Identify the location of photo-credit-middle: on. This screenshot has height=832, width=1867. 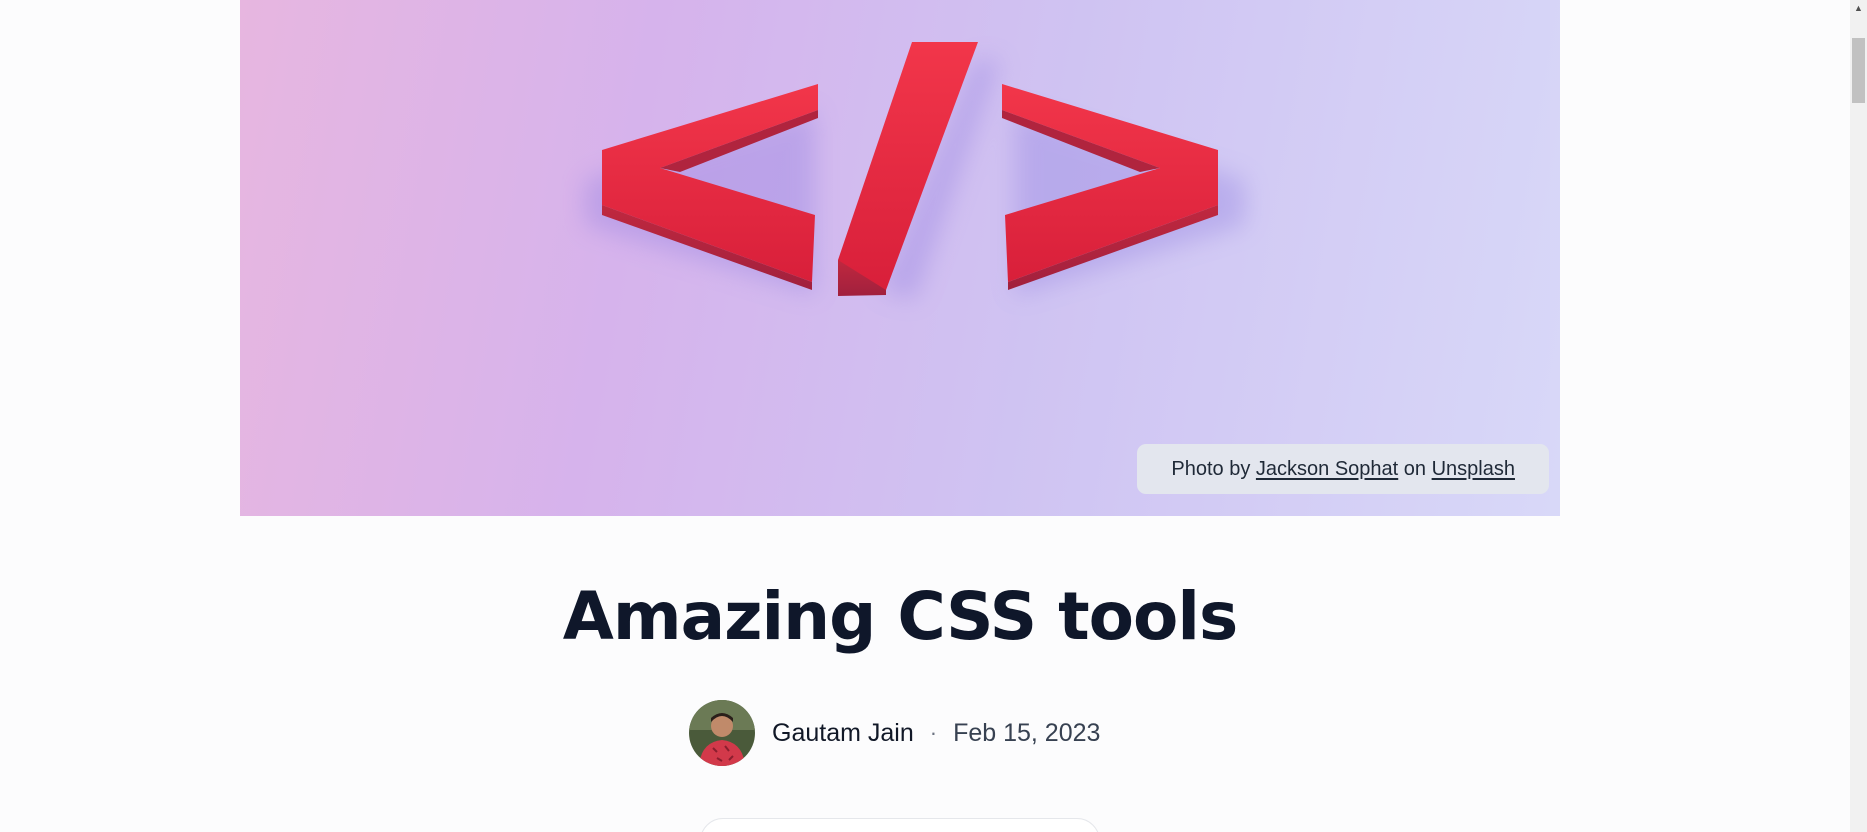
(1415, 468).